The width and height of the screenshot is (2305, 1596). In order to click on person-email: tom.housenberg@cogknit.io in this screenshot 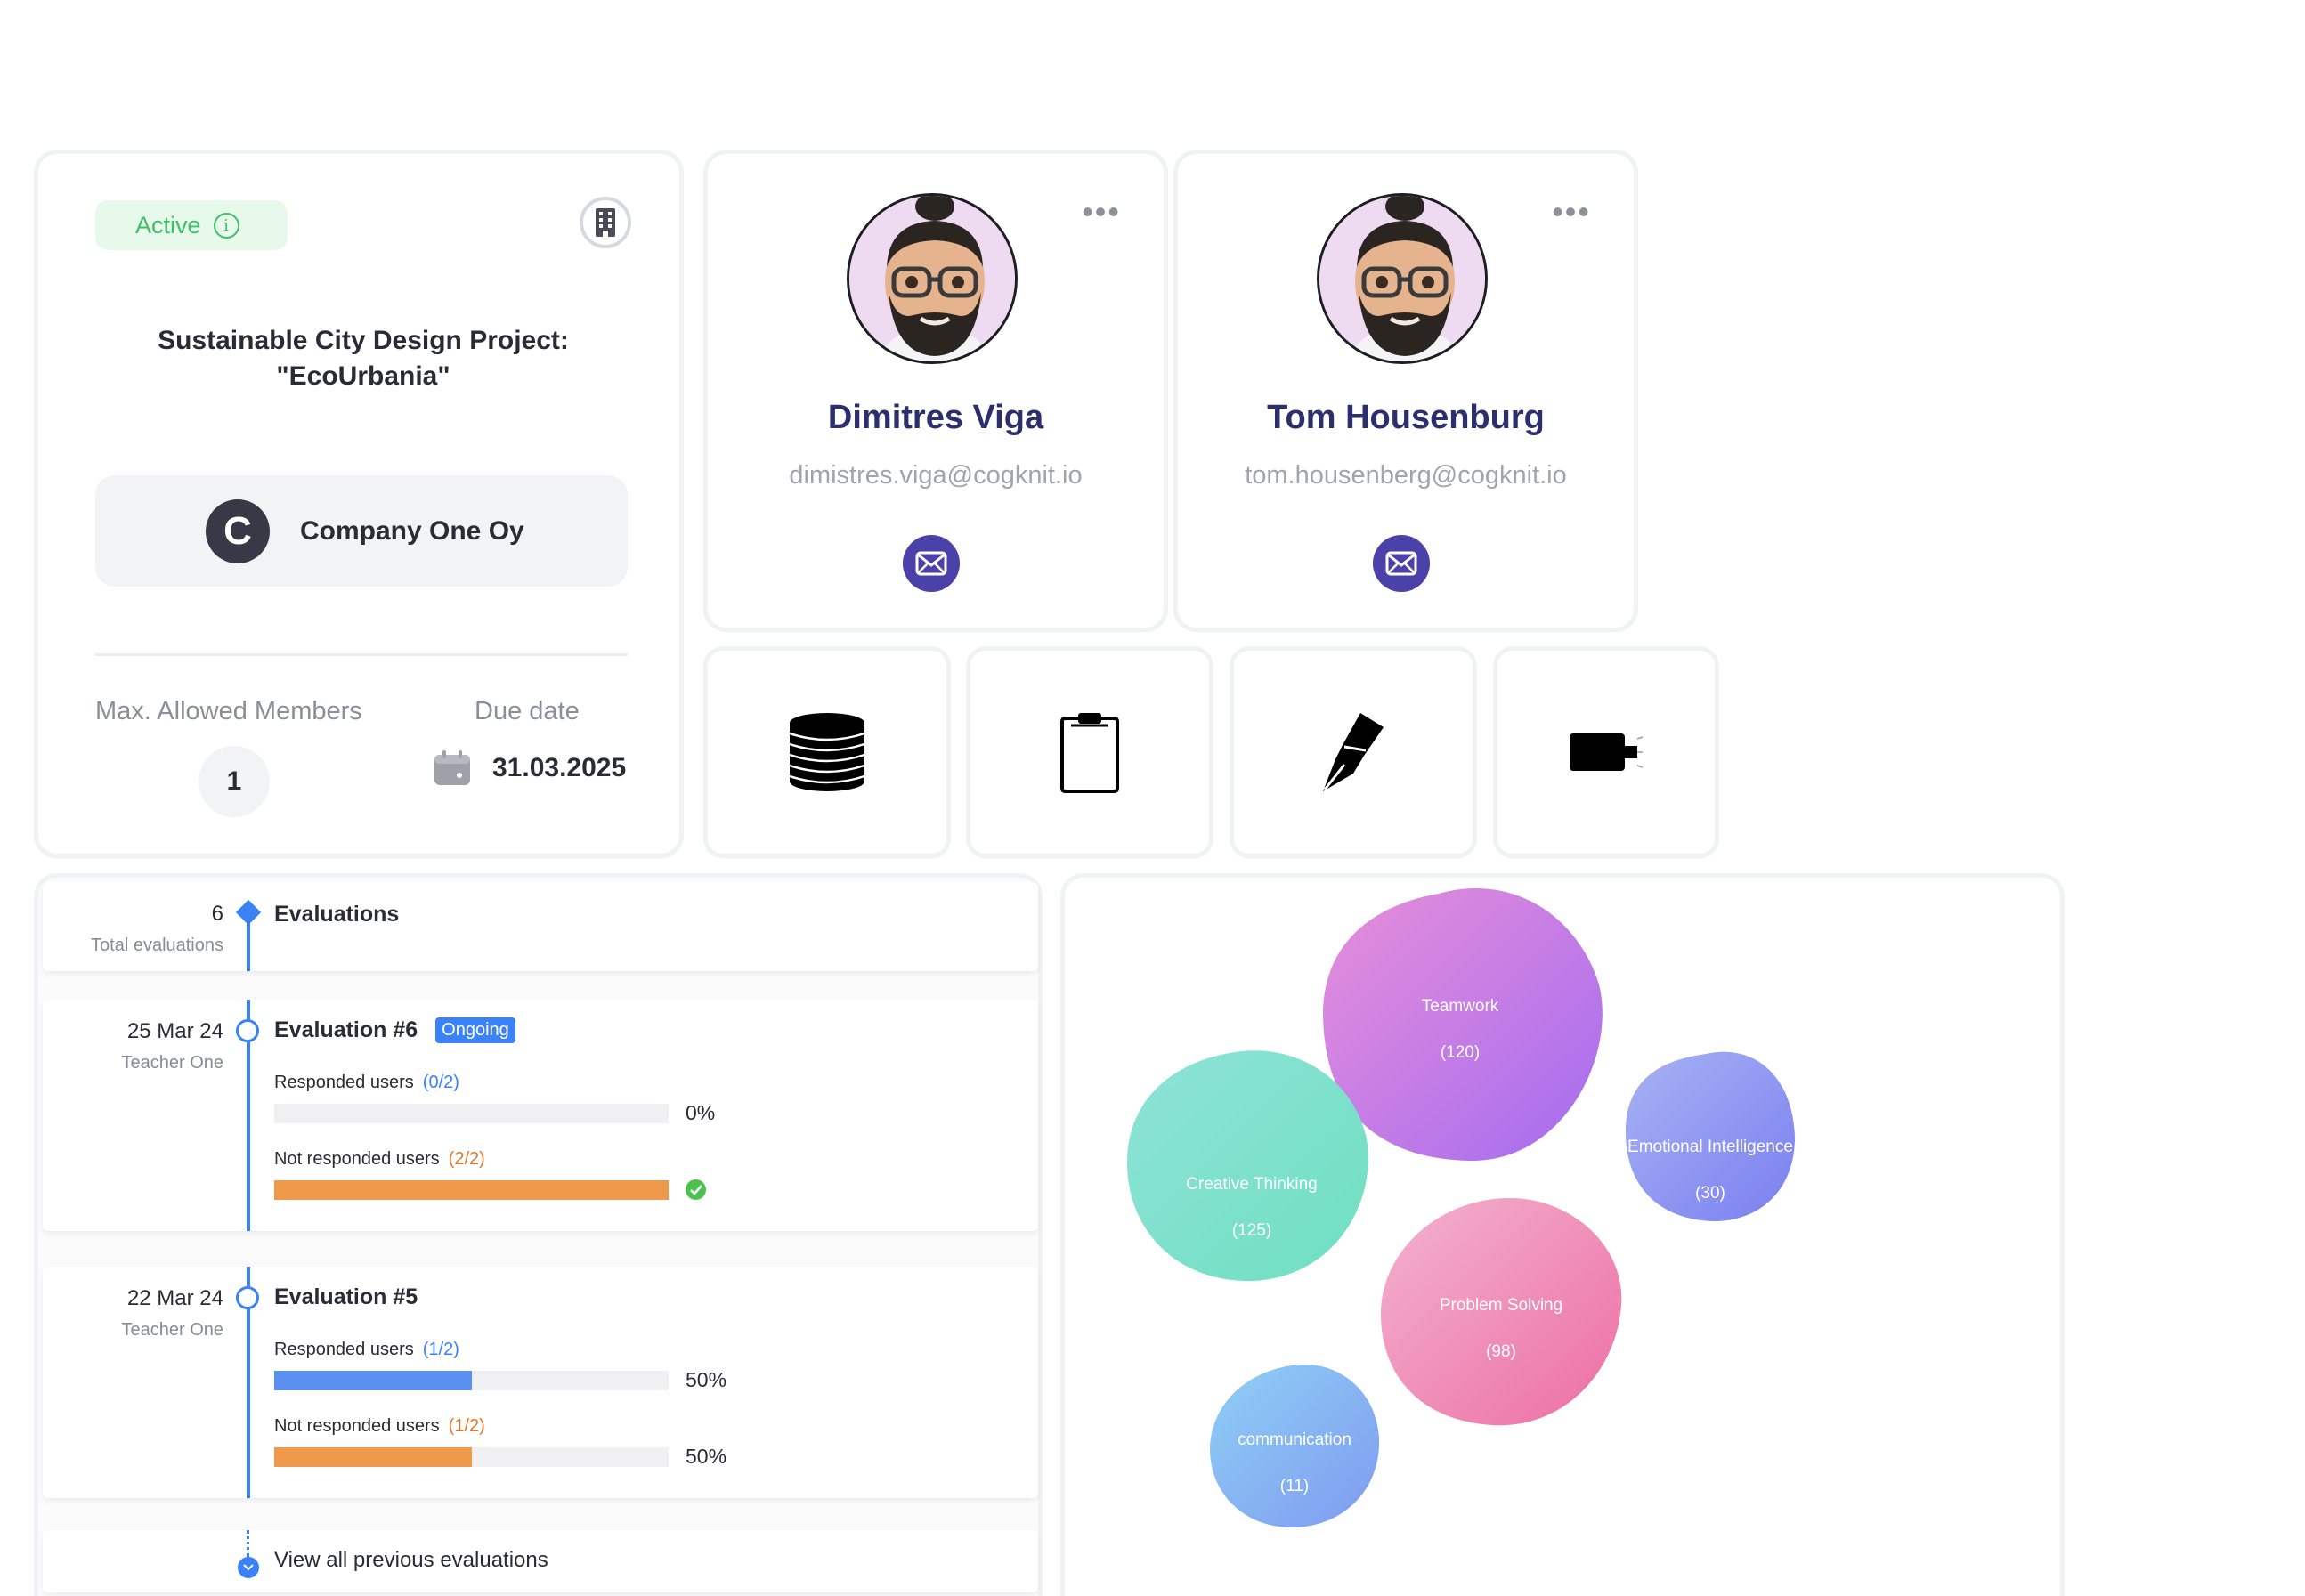, I will do `click(1406, 475)`.